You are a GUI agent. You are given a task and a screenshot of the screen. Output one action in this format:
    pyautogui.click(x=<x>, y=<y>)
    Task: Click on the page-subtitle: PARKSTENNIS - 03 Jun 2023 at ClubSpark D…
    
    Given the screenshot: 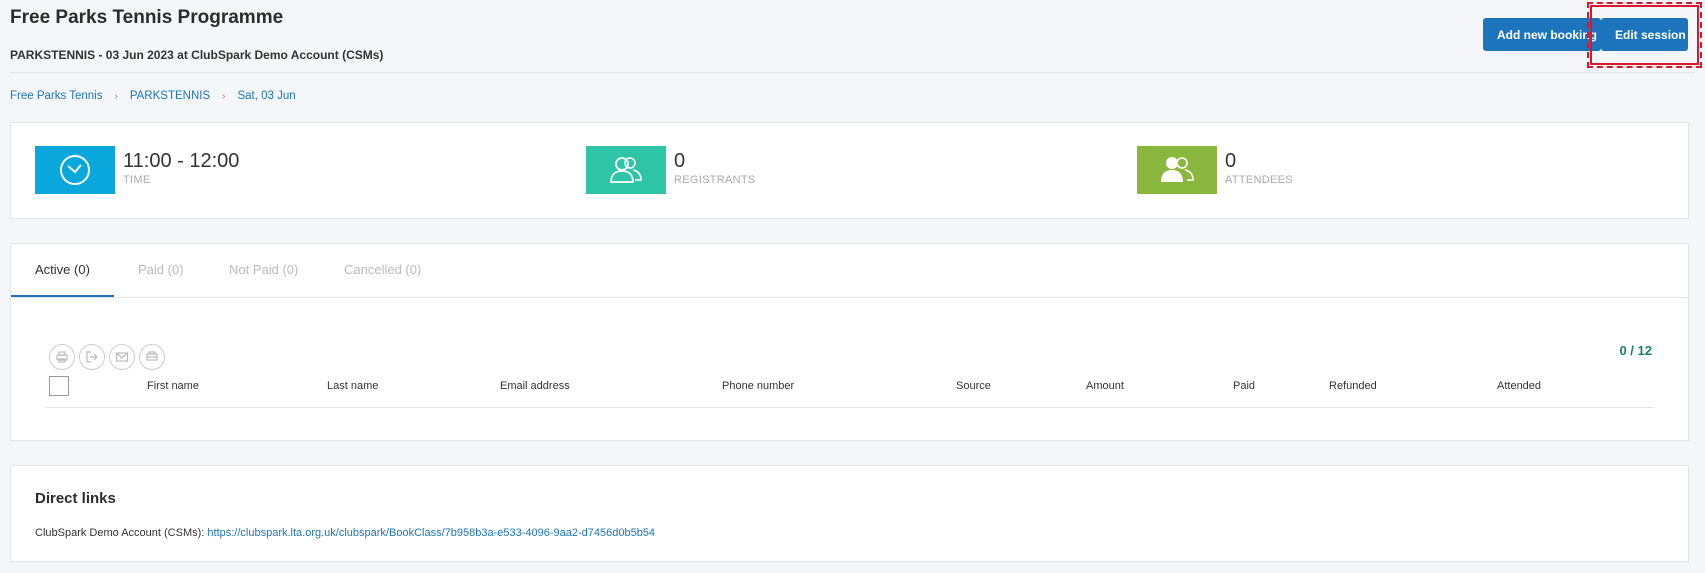 What is the action you would take?
    pyautogui.click(x=197, y=55)
    